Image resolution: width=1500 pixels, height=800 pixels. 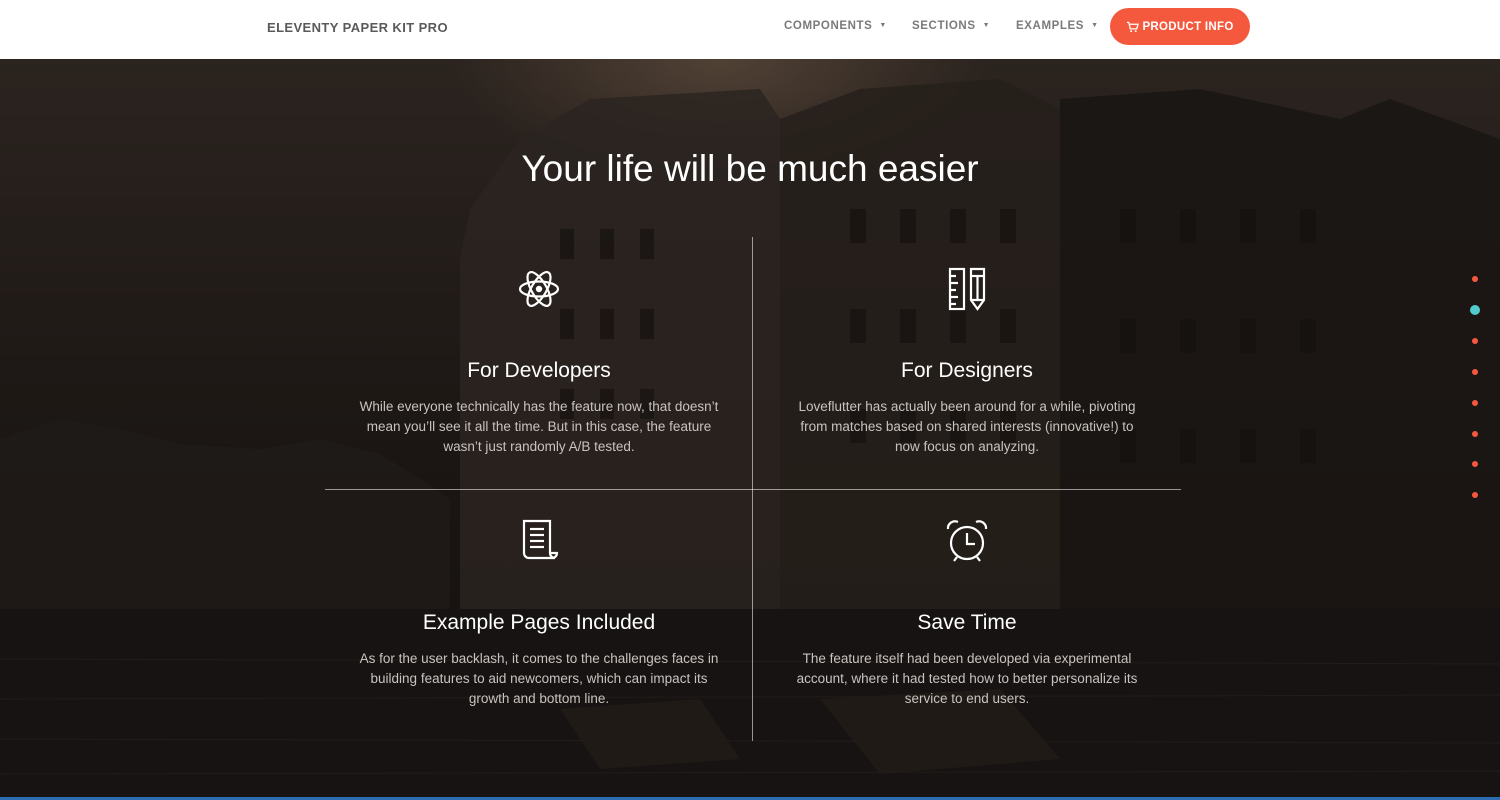 I want to click on alarm-clock-icon, so click(x=967, y=541).